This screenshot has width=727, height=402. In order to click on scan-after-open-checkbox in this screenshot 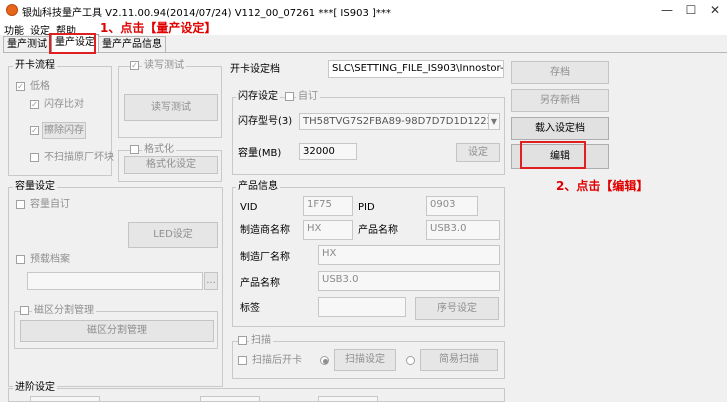, I will do `click(242, 360)`.